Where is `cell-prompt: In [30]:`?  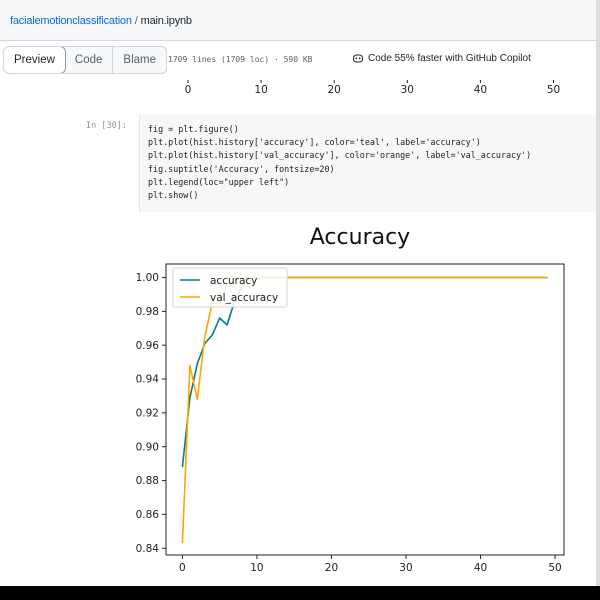
cell-prompt: In [30]: is located at coordinates (106, 126).